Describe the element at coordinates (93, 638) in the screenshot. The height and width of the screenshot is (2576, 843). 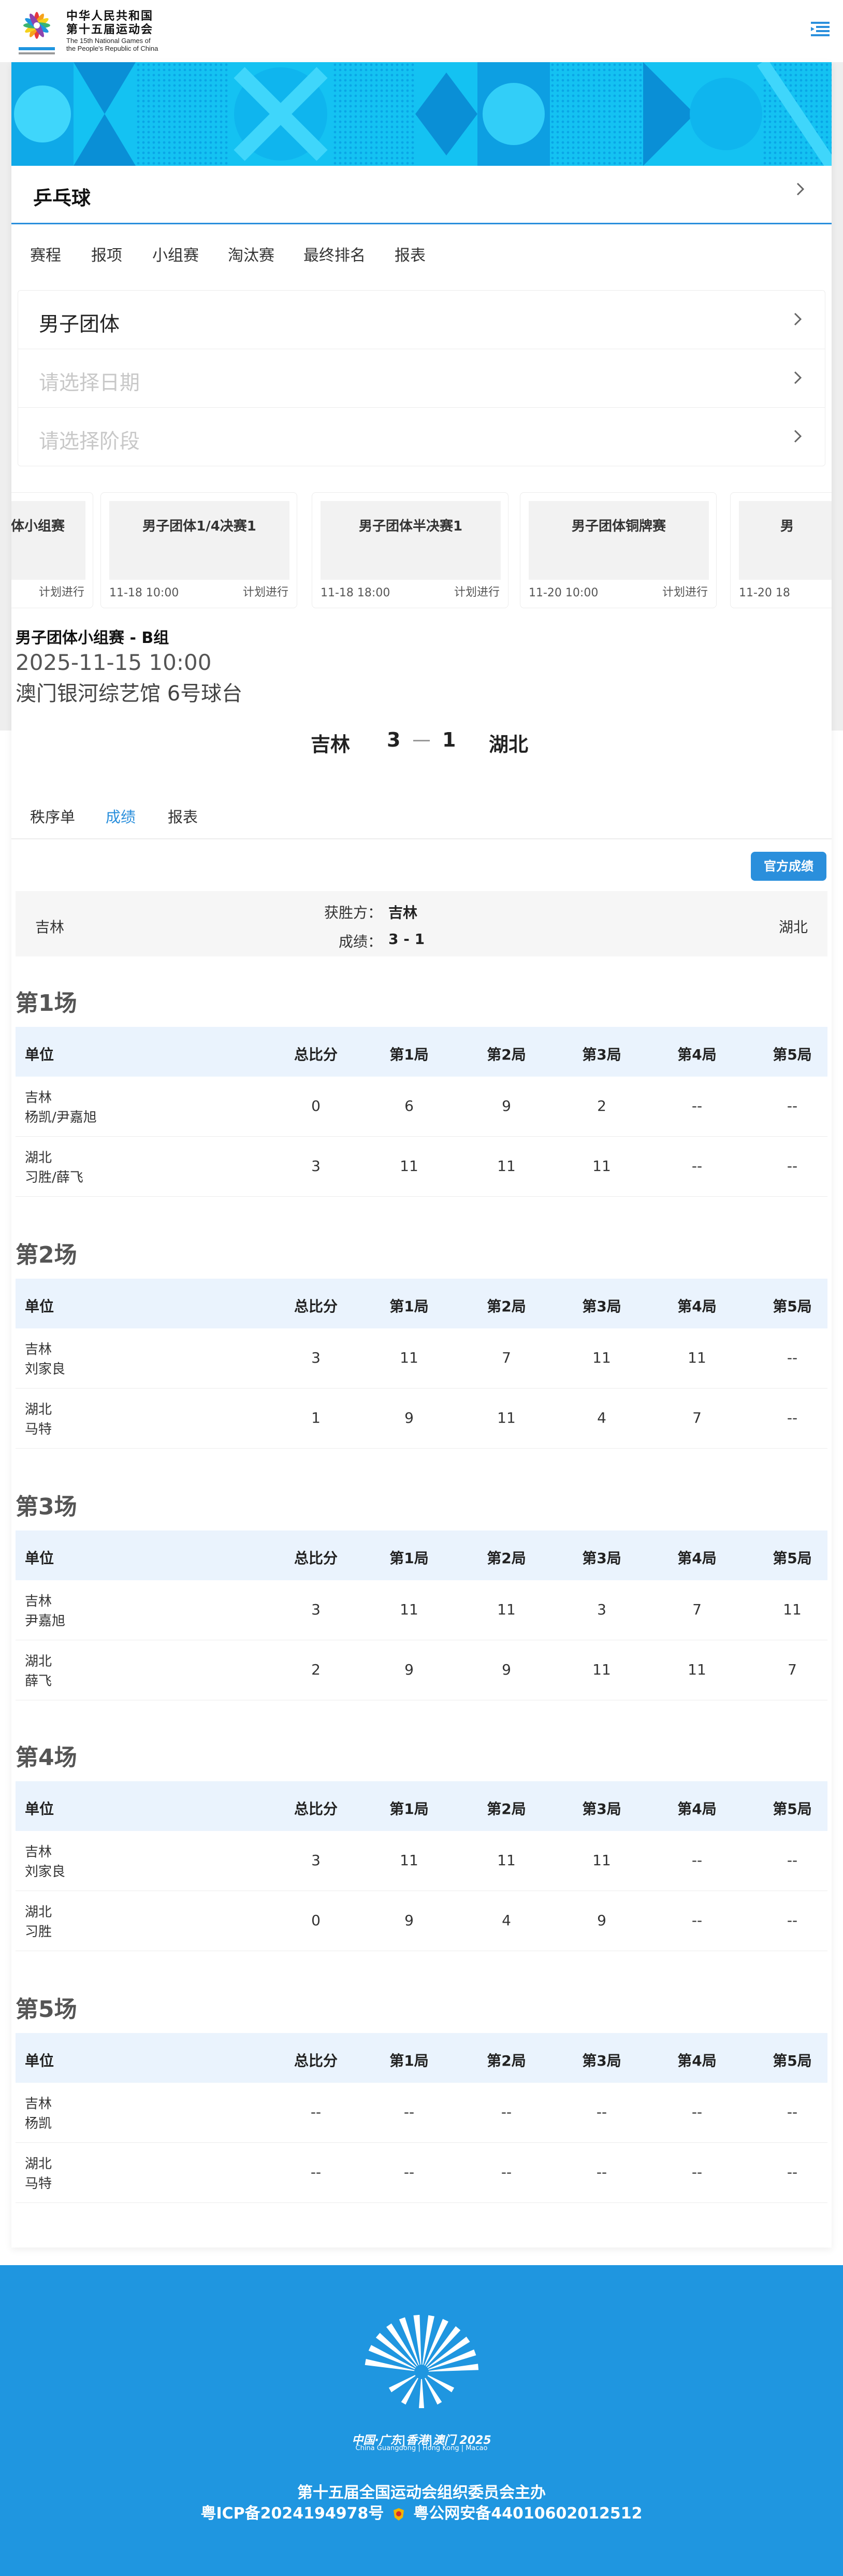
I see `match-title: 男子团体小组赛 - B组` at that location.